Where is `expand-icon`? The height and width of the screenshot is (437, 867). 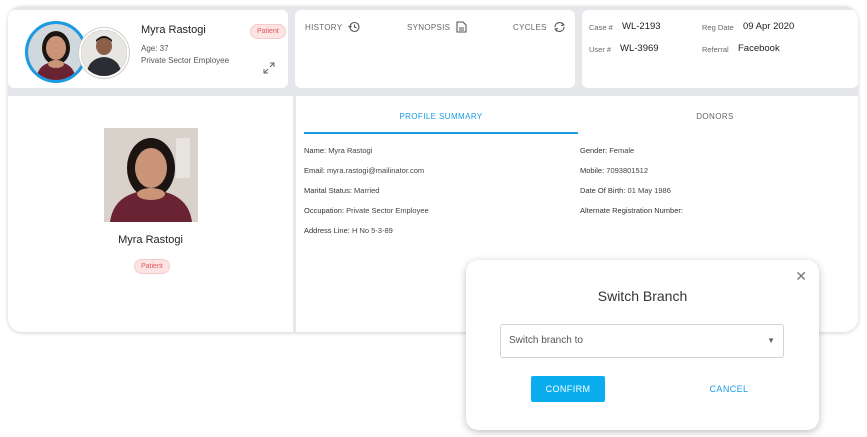 expand-icon is located at coordinates (269, 67).